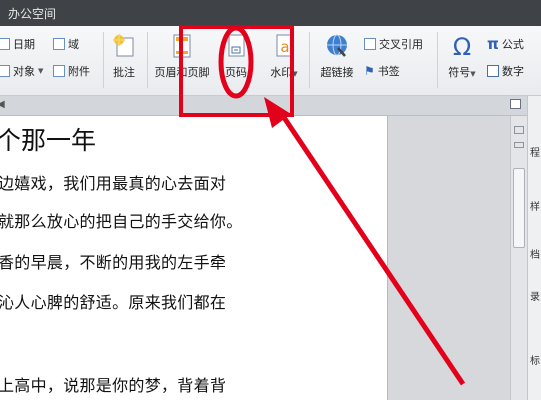 The image size is (541, 400). I want to click on bookmark-label: 书签, so click(388, 71).